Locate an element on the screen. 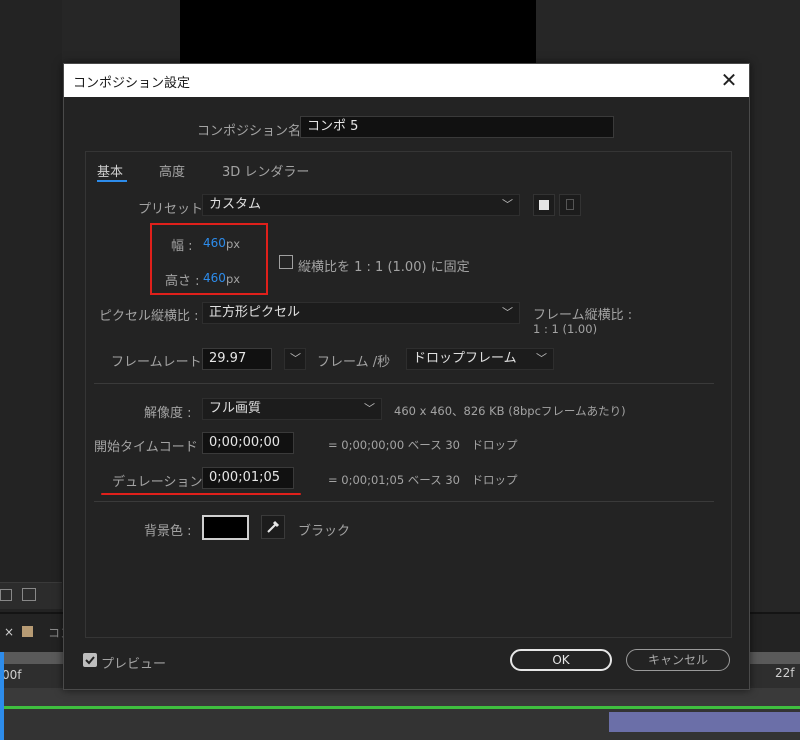  height-unit: px is located at coordinates (233, 279).